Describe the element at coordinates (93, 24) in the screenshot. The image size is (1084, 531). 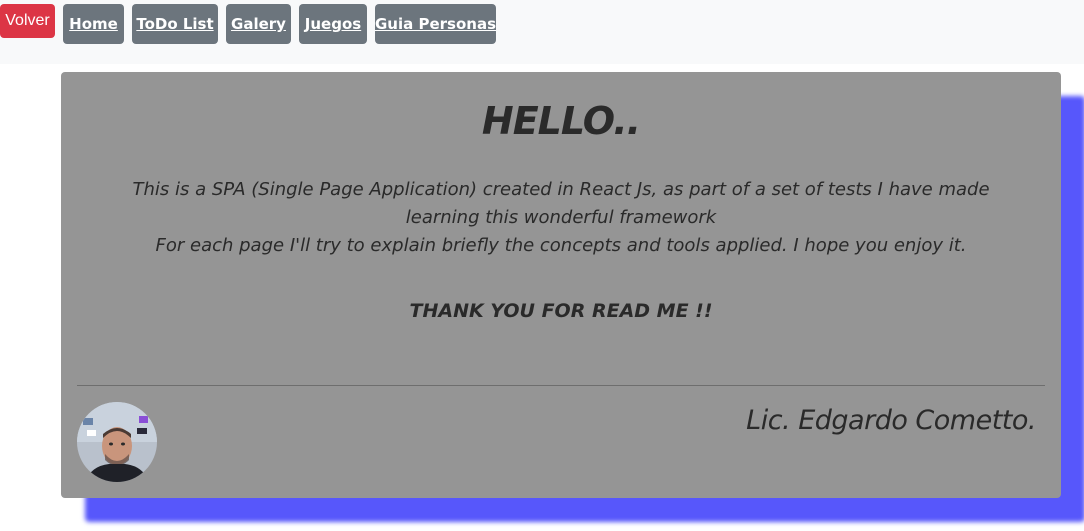
I see `nav-home-button: Home` at that location.